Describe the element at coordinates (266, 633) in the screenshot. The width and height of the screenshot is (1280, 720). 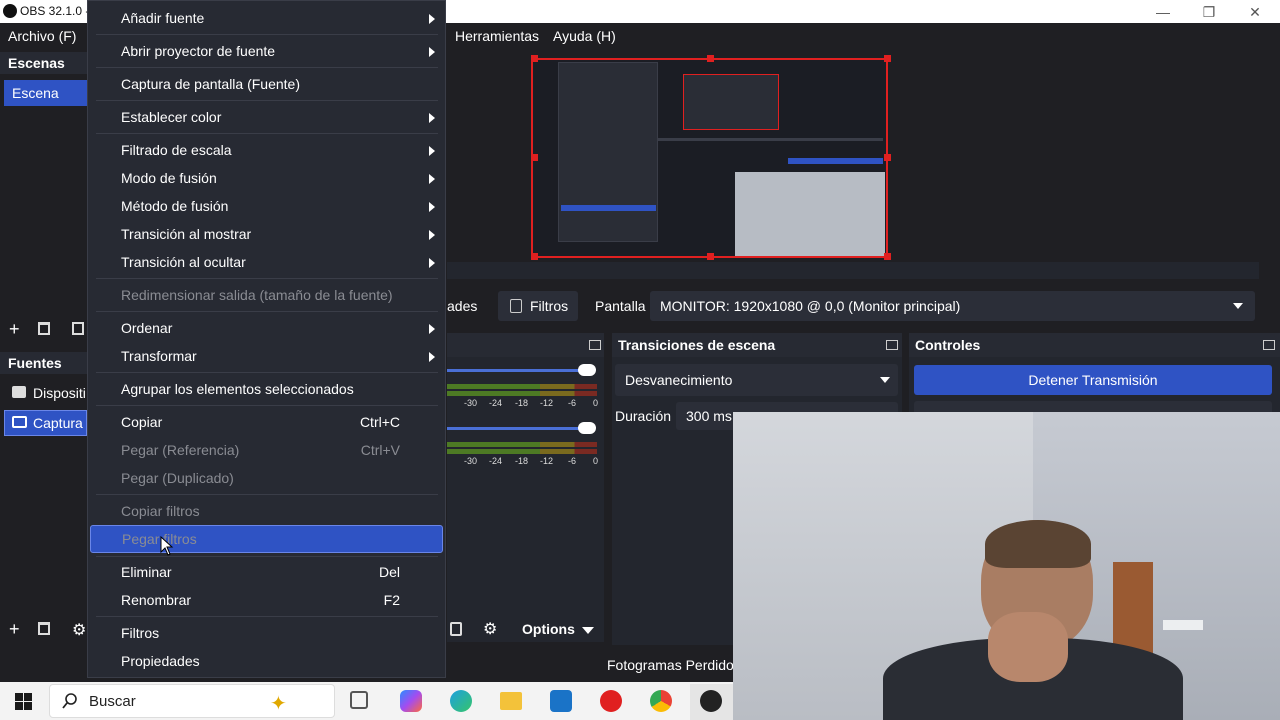
I see `ctx-item-filters: Filtros` at that location.